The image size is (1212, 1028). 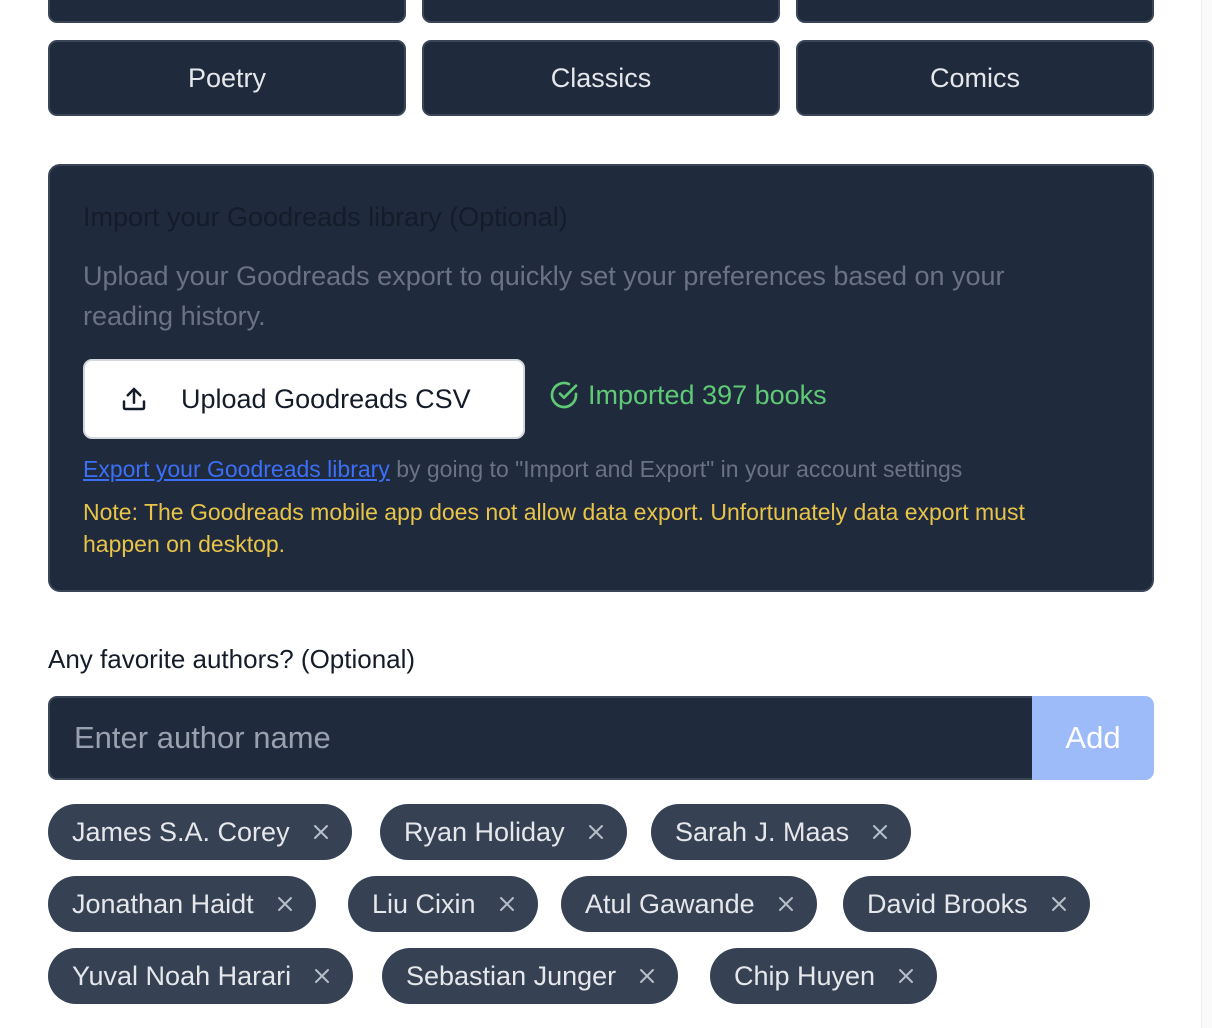 I want to click on author-chip-label: Atul Gawande, so click(x=670, y=903).